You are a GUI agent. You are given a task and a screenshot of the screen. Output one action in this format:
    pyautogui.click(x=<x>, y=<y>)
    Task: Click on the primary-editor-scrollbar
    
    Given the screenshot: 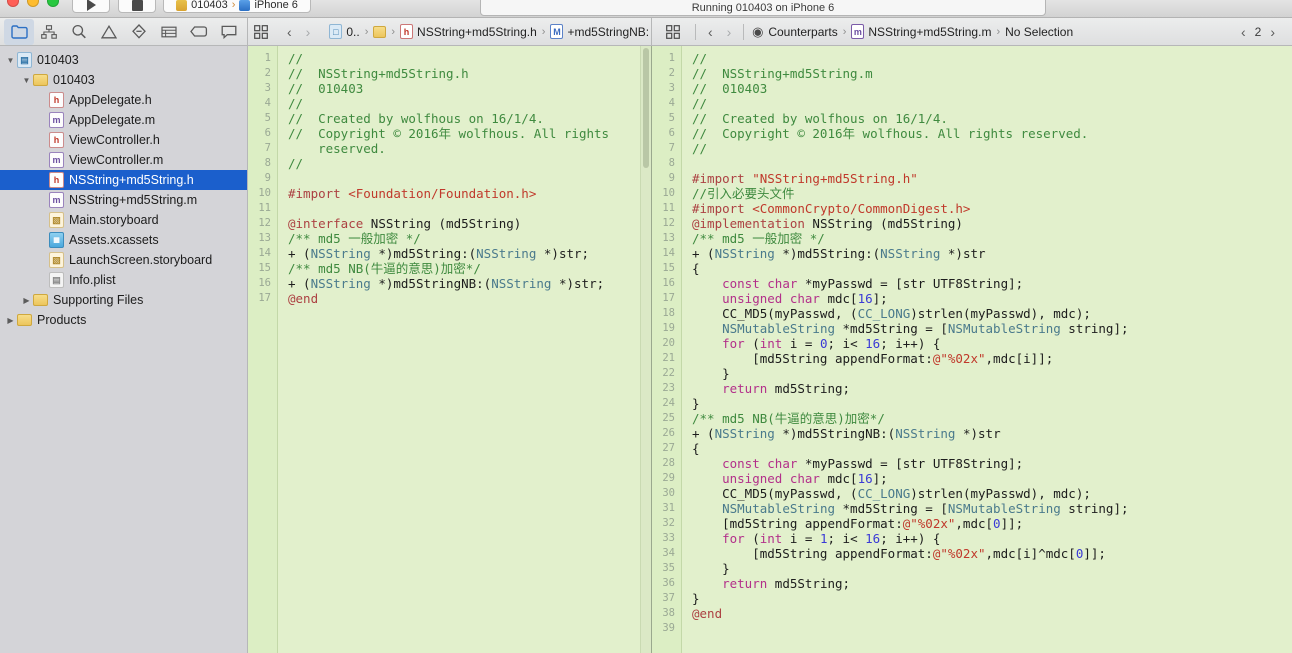 What is the action you would take?
    pyautogui.click(x=645, y=349)
    